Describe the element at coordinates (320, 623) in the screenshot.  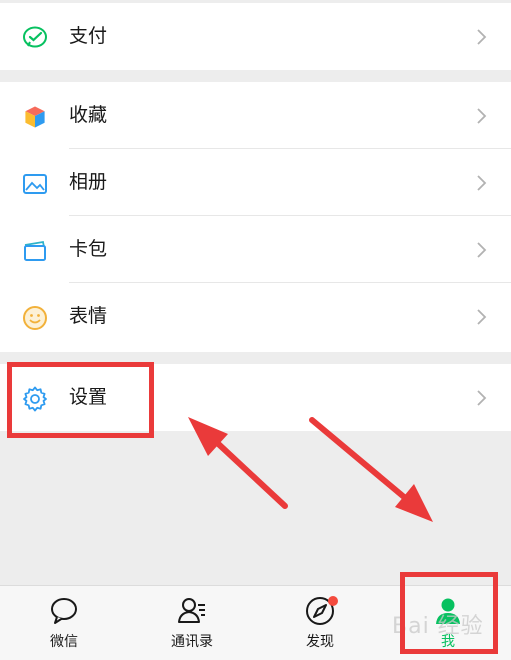
I see `tab-discover: 发现` at that location.